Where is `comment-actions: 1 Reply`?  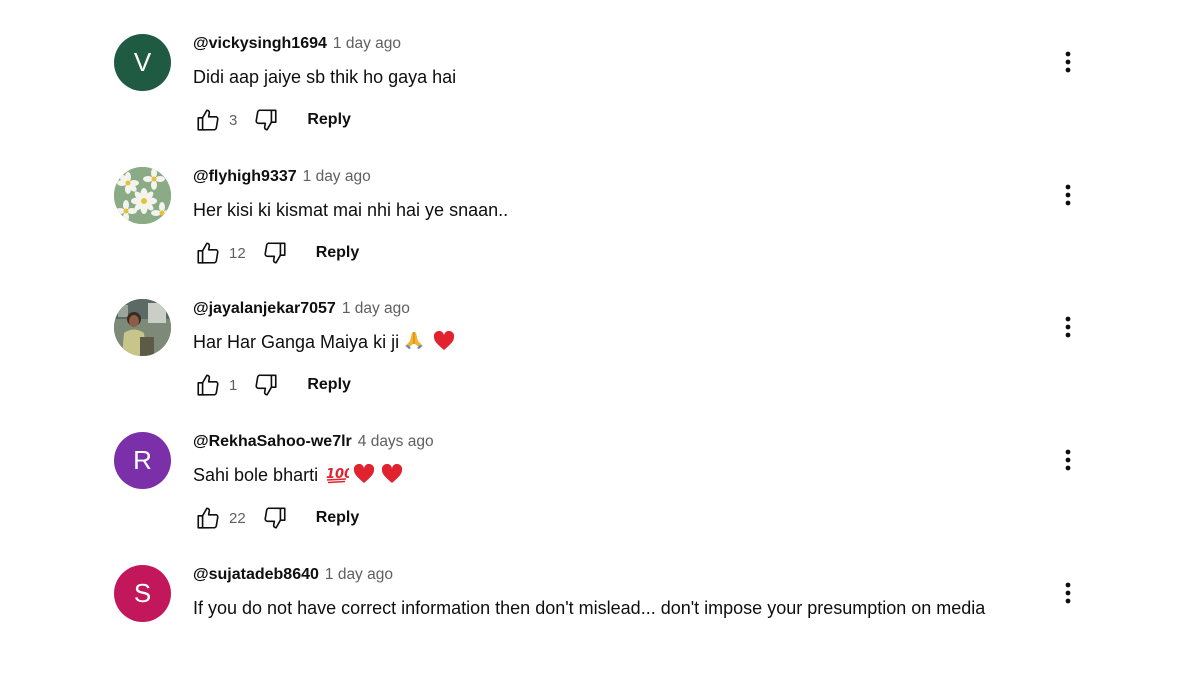 comment-actions: 1 Reply is located at coordinates (272, 385).